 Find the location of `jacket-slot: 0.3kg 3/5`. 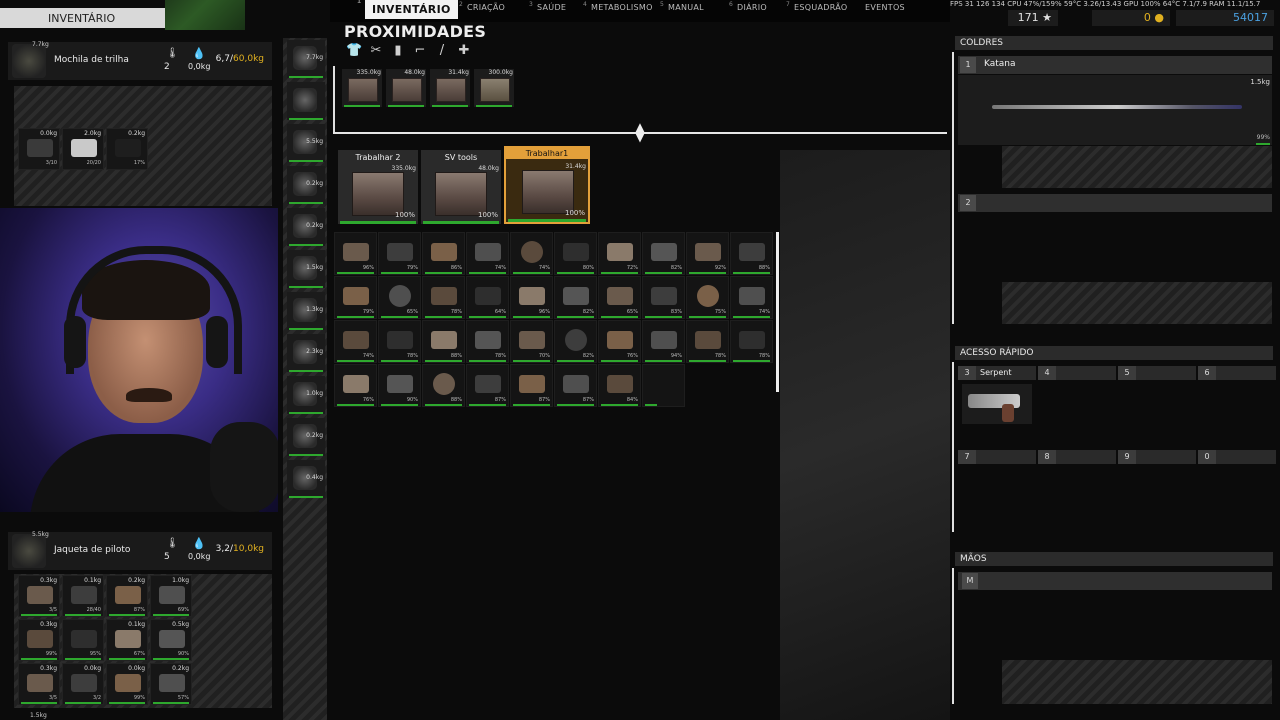

jacket-slot: 0.3kg 3/5 is located at coordinates (39, 684).